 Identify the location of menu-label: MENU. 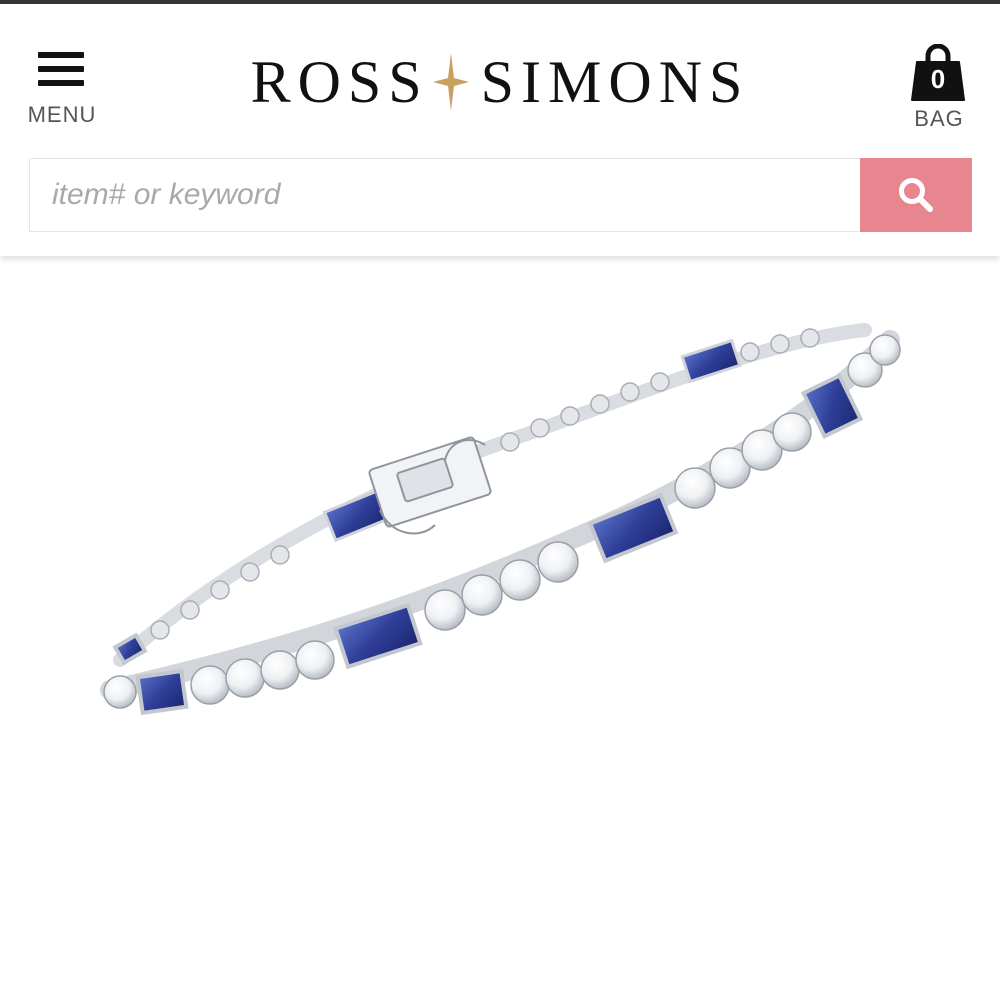
(62, 114).